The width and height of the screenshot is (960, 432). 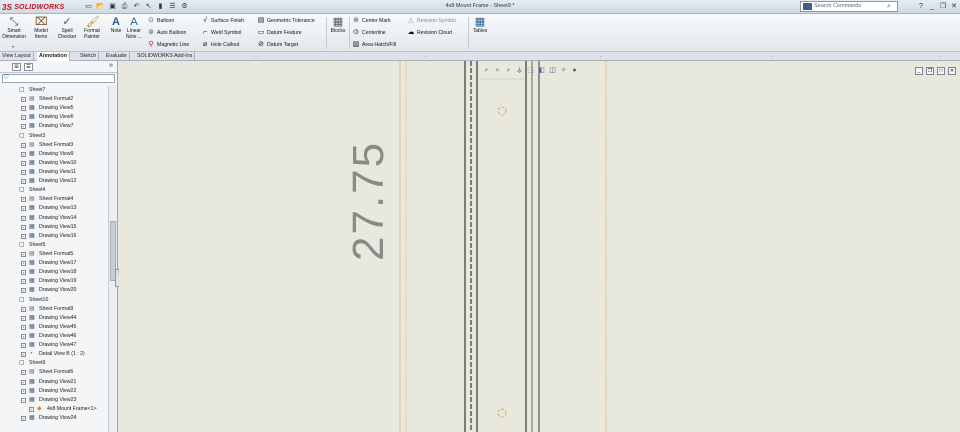 What do you see at coordinates (54, 181) in the screenshot?
I see `tree-item: + ▦ Drawing View12` at bounding box center [54, 181].